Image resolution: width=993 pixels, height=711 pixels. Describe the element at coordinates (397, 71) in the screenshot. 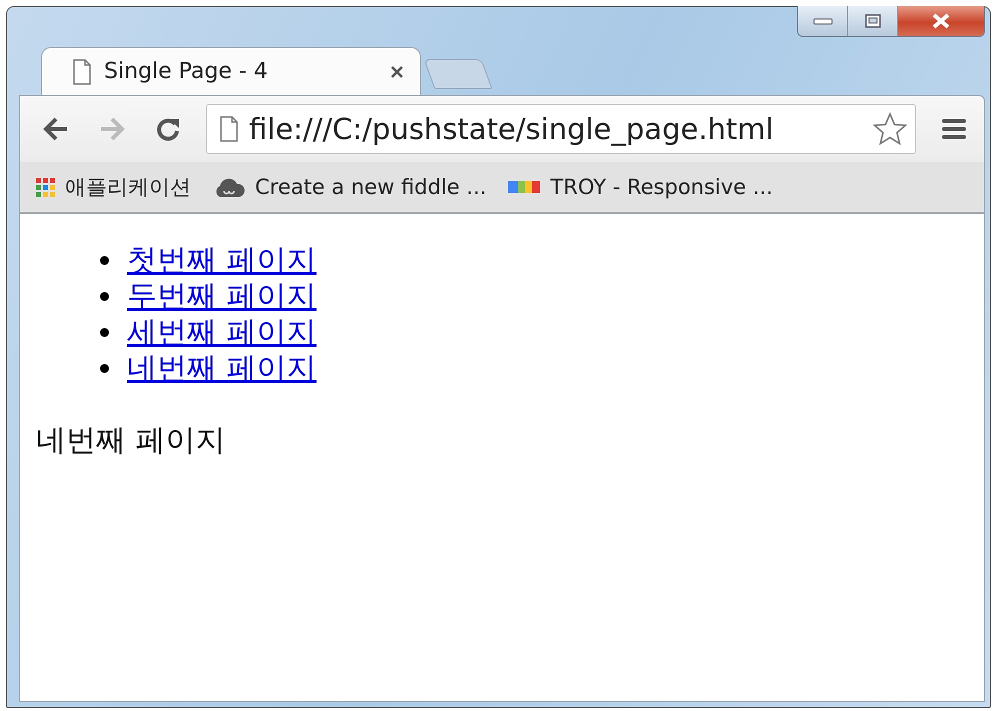

I see `close-tab-icon` at that location.